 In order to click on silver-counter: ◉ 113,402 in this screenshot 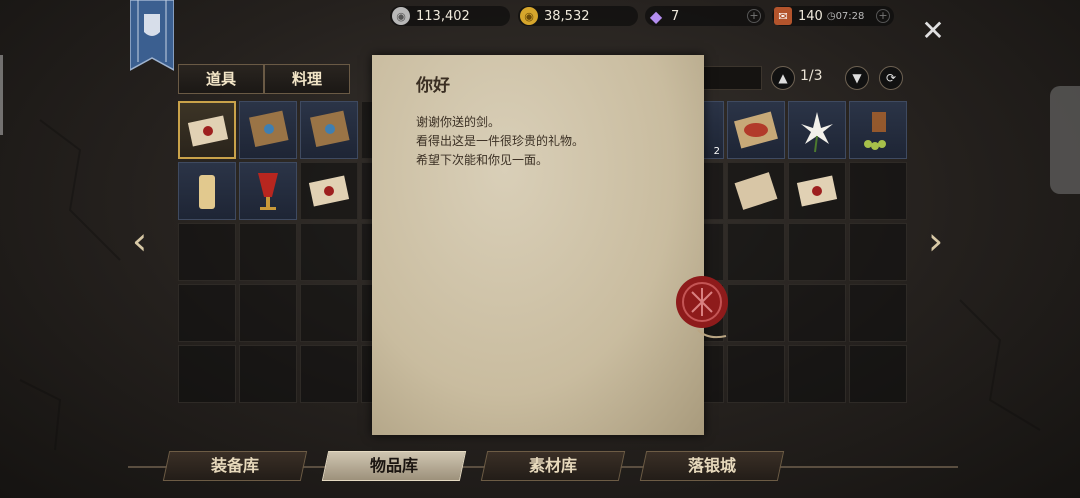, I will do `click(450, 16)`.